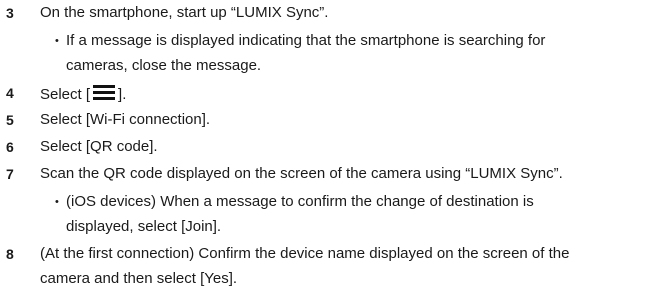 This screenshot has height=290, width=660. I want to click on step-number: 4, so click(10, 93).